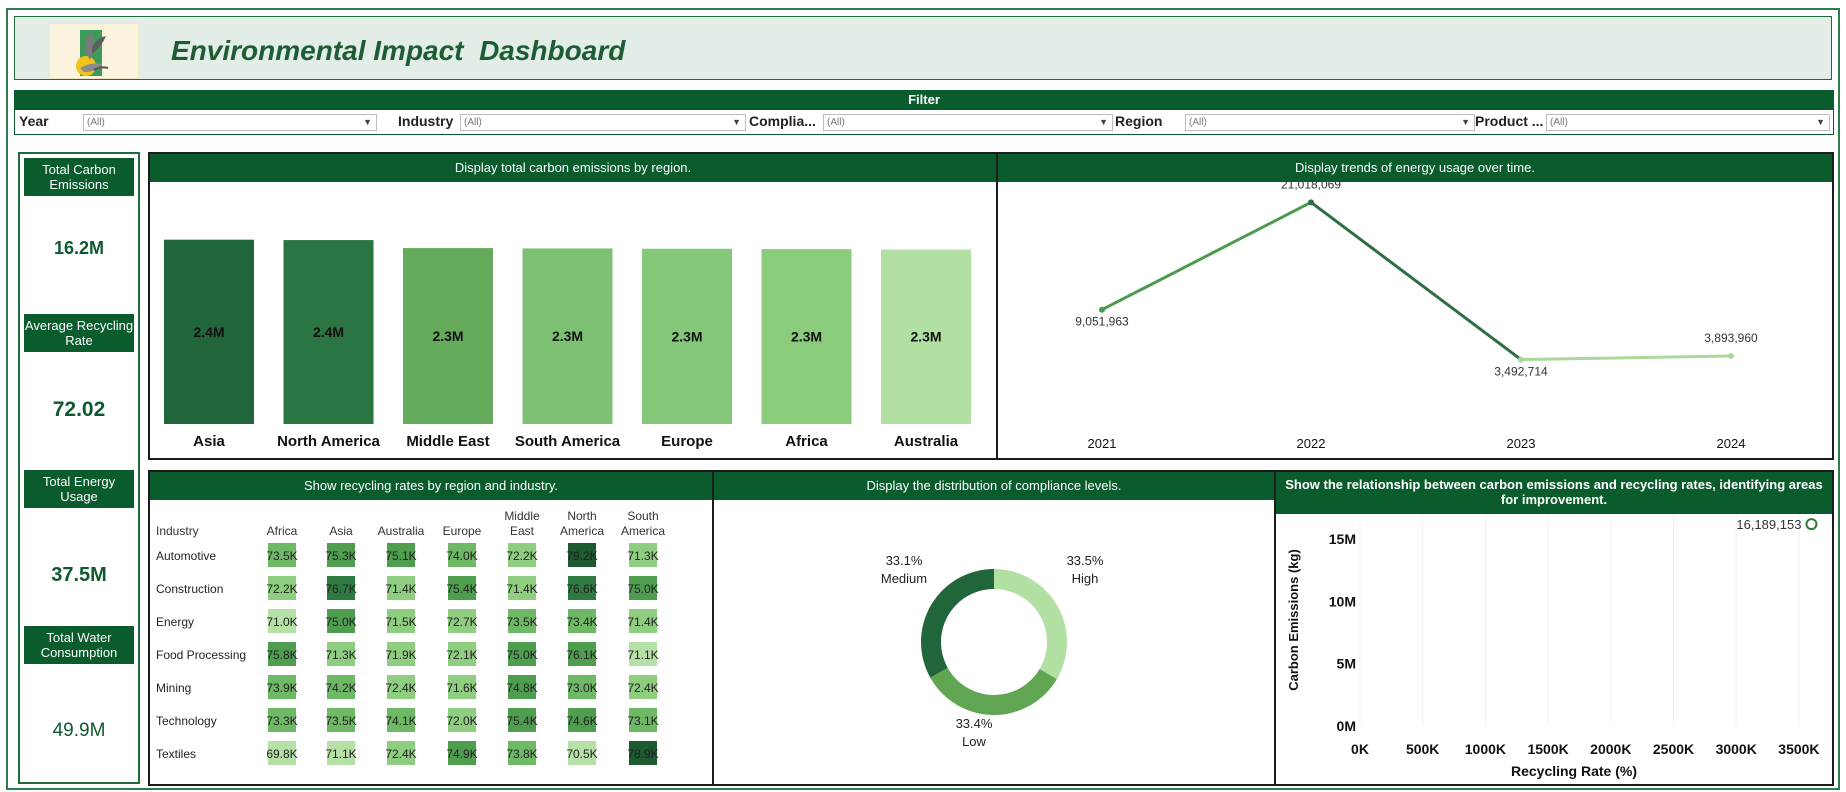 Image resolution: width=1846 pixels, height=792 pixels. Describe the element at coordinates (1673, 749) in the screenshot. I see `x-tick-label: 2500K` at that location.